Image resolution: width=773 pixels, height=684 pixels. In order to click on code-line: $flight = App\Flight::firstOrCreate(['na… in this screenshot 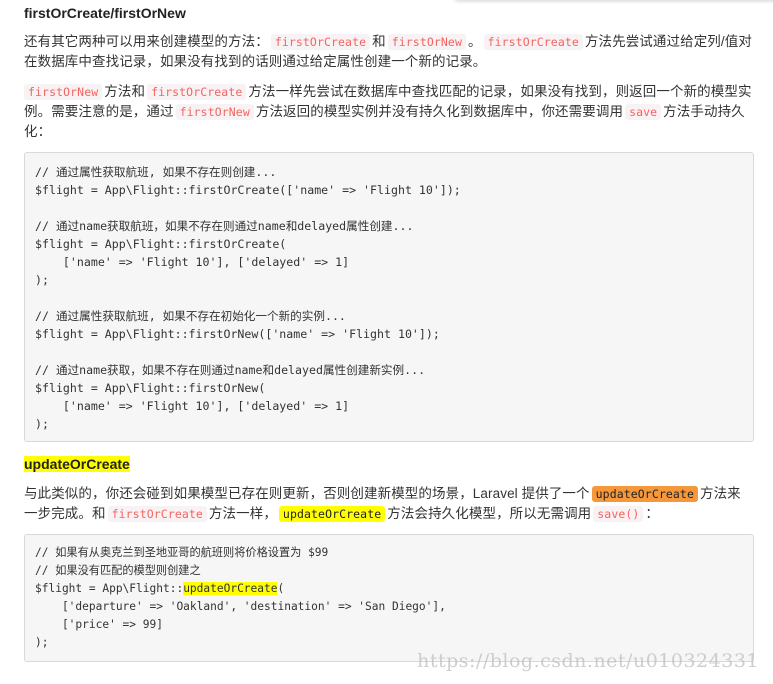, I will do `click(248, 190)`.